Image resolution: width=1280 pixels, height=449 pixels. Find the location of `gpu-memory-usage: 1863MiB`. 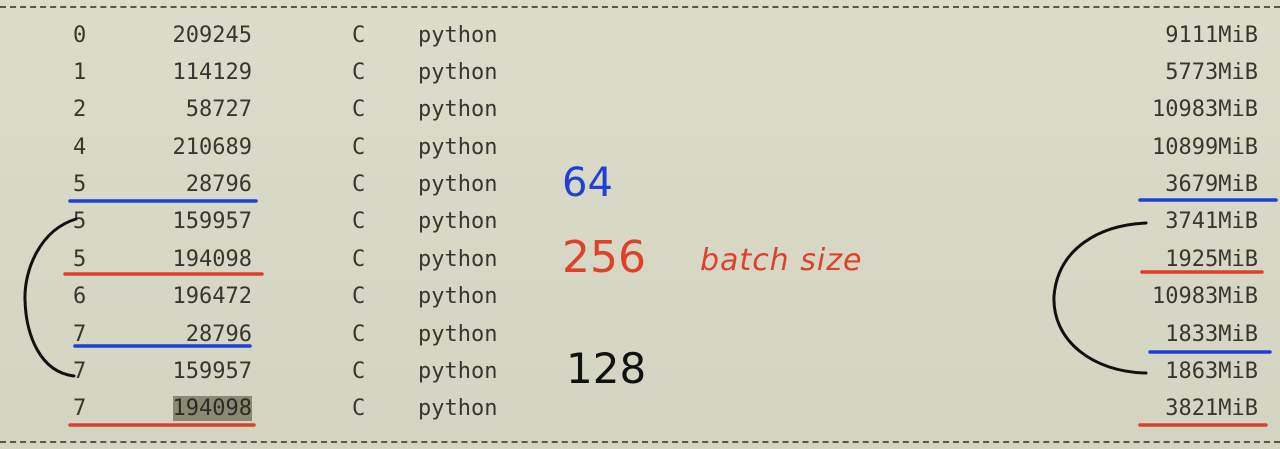

gpu-memory-usage: 1863MiB is located at coordinates (1211, 371).